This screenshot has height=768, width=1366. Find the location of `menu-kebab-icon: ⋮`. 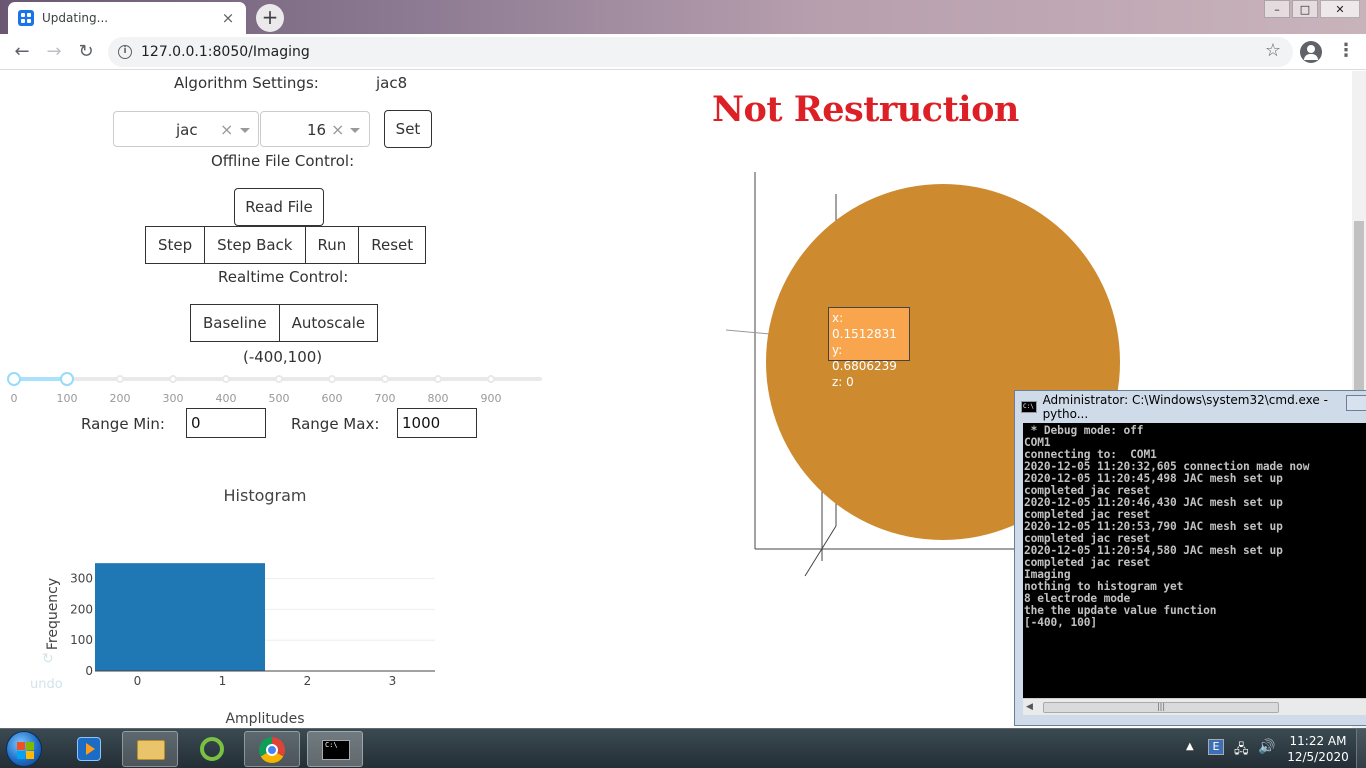

menu-kebab-icon: ⋮ is located at coordinates (1346, 52).